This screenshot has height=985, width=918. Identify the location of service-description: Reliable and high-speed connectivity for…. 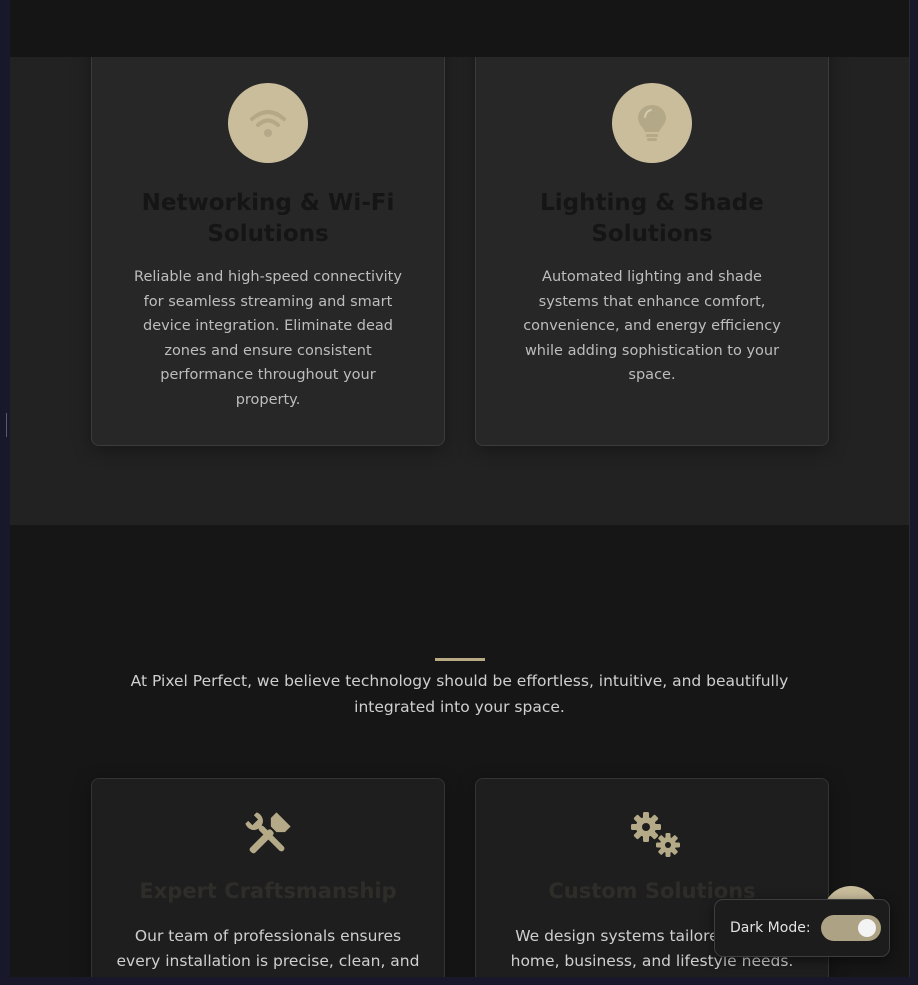
(268, 338).